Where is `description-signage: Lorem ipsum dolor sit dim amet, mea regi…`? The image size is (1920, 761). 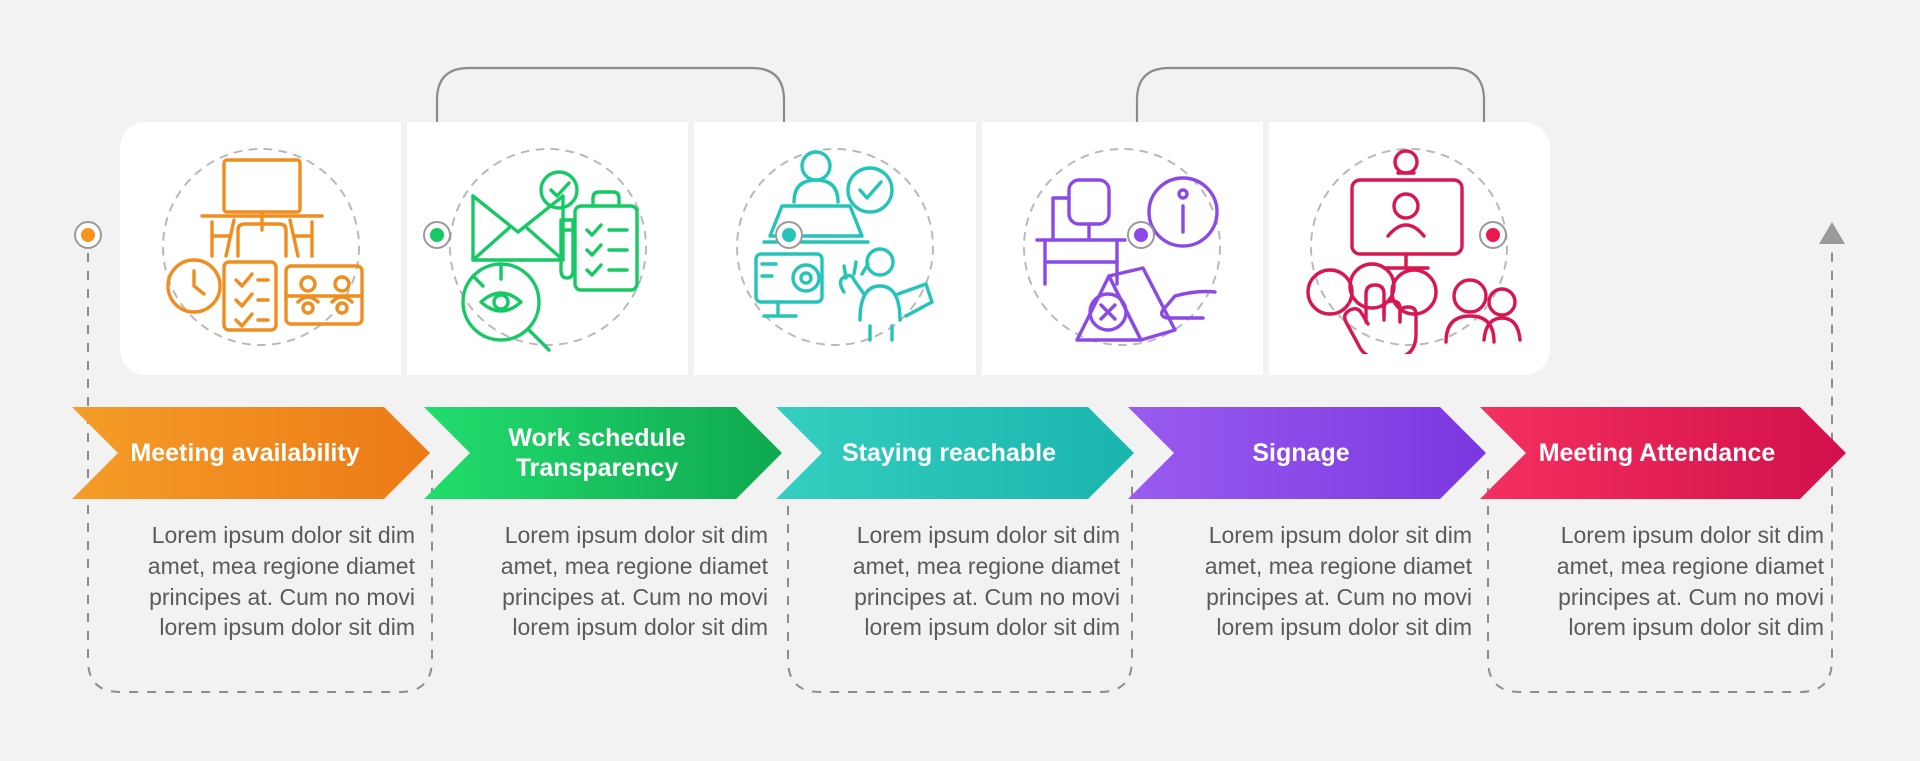
description-signage: Lorem ipsum dolor sit dim amet, mea regi… is located at coordinates (1338, 581).